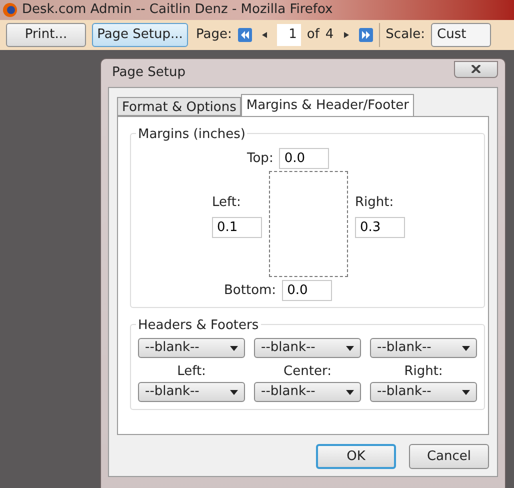 The width and height of the screenshot is (514, 488). Describe the element at coordinates (179, 106) in the screenshot. I see `tab: Format & Options` at that location.